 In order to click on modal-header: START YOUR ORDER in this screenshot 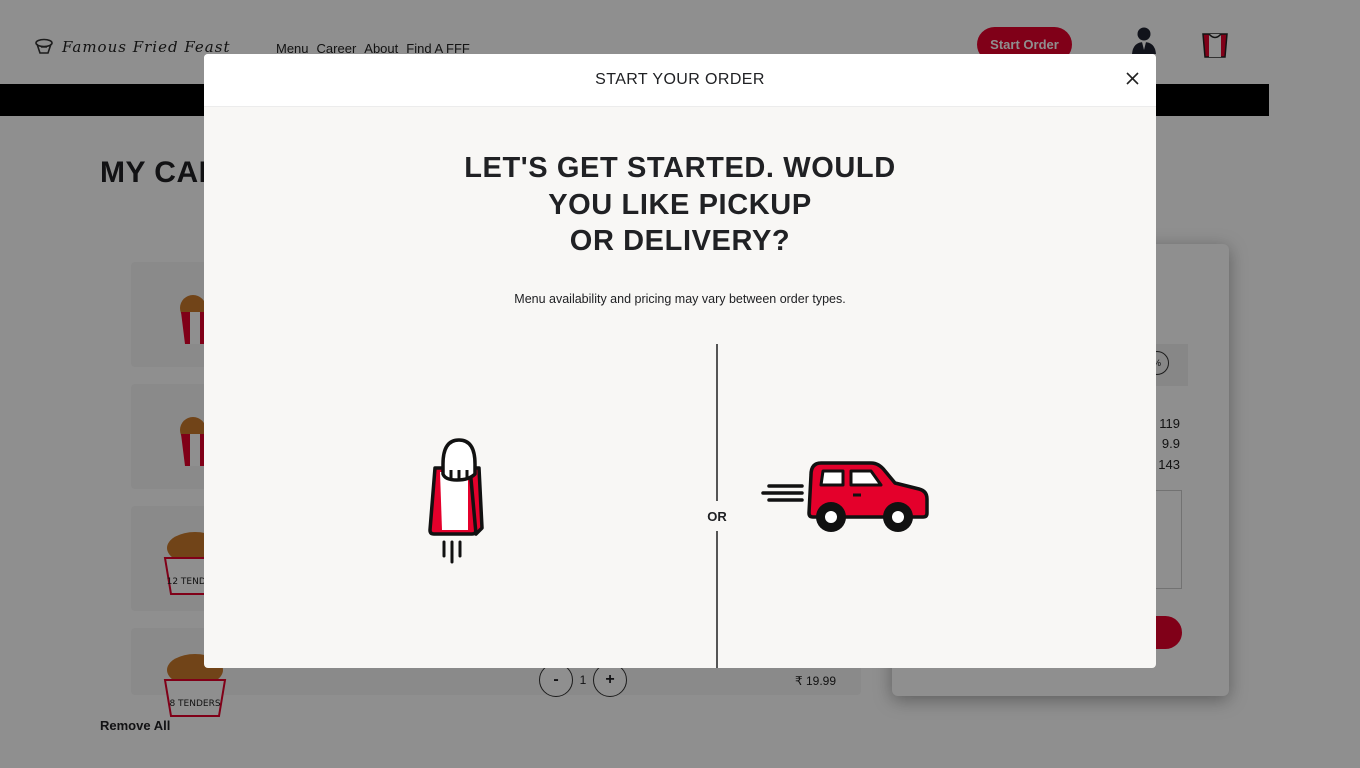, I will do `click(680, 80)`.